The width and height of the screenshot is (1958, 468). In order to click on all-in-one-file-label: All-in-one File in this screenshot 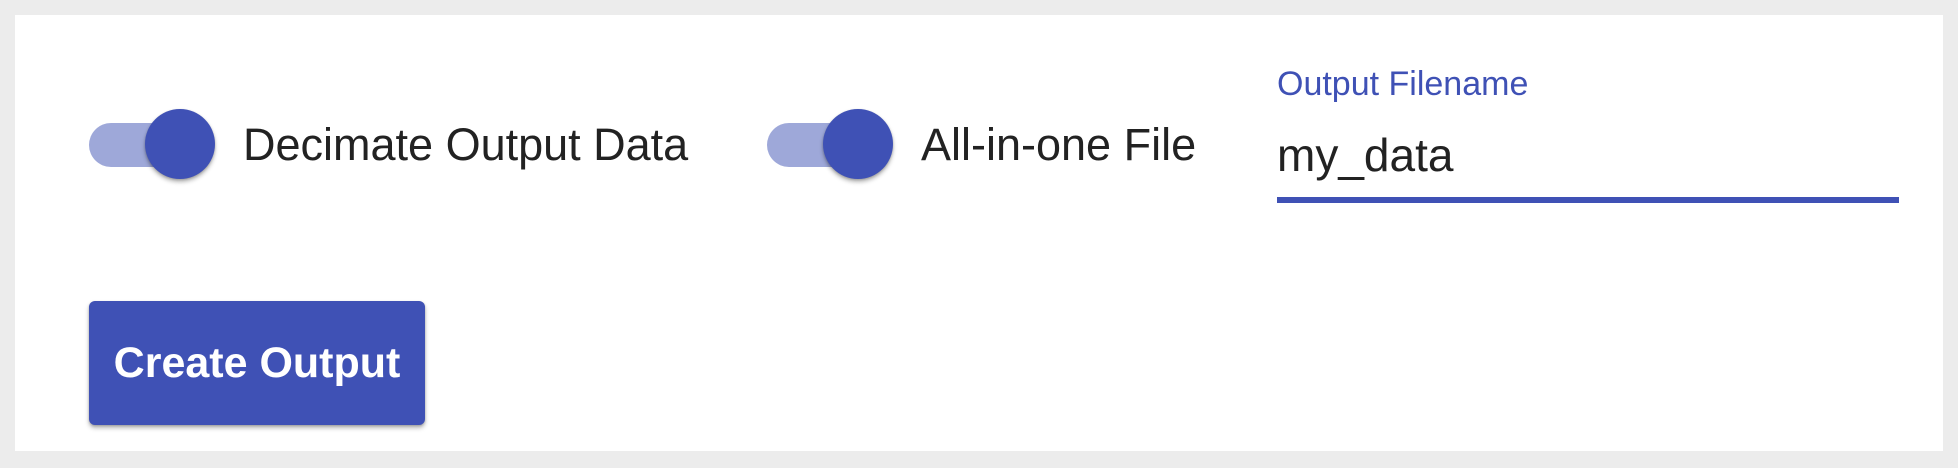, I will do `click(1059, 144)`.